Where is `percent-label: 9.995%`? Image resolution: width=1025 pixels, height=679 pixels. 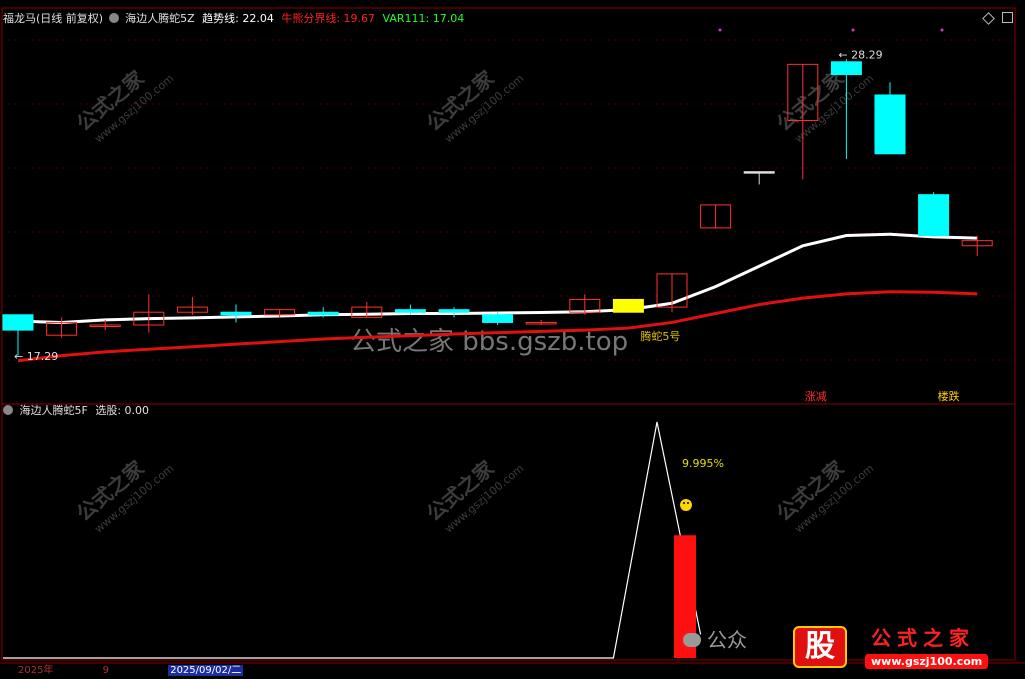
percent-label: 9.995% is located at coordinates (703, 463).